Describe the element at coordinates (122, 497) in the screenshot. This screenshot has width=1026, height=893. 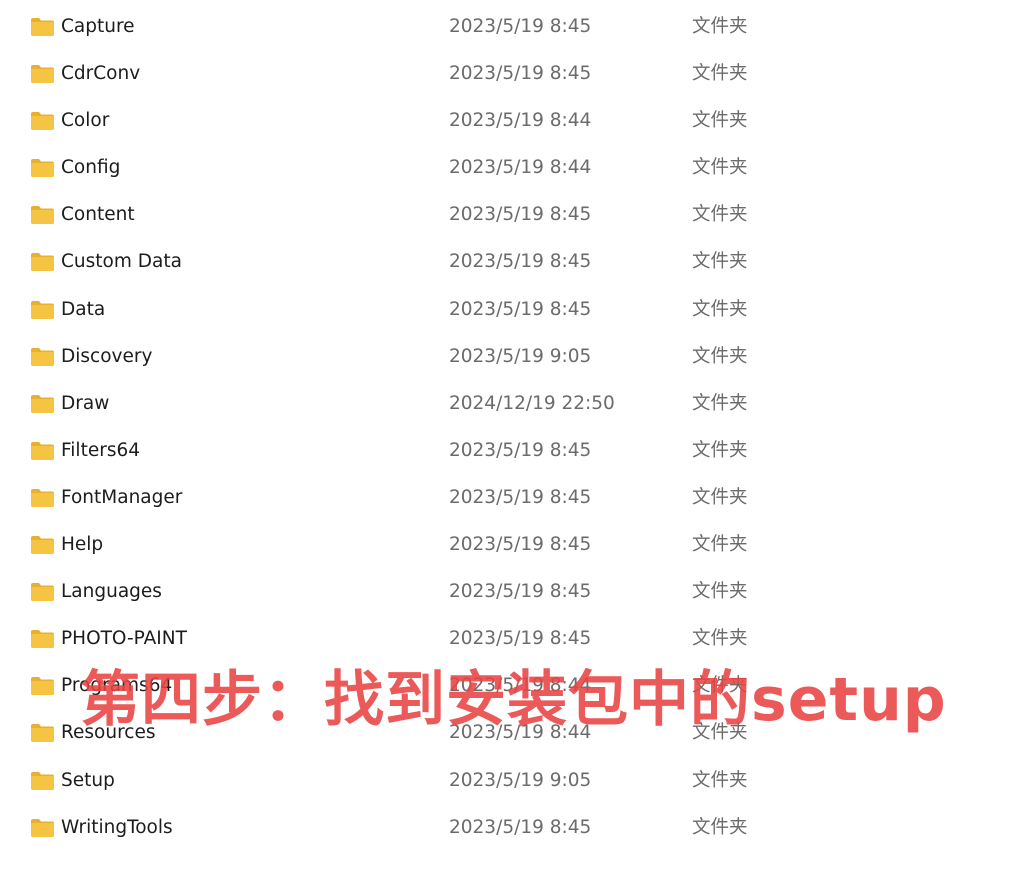
I see `file-name: FontManager` at that location.